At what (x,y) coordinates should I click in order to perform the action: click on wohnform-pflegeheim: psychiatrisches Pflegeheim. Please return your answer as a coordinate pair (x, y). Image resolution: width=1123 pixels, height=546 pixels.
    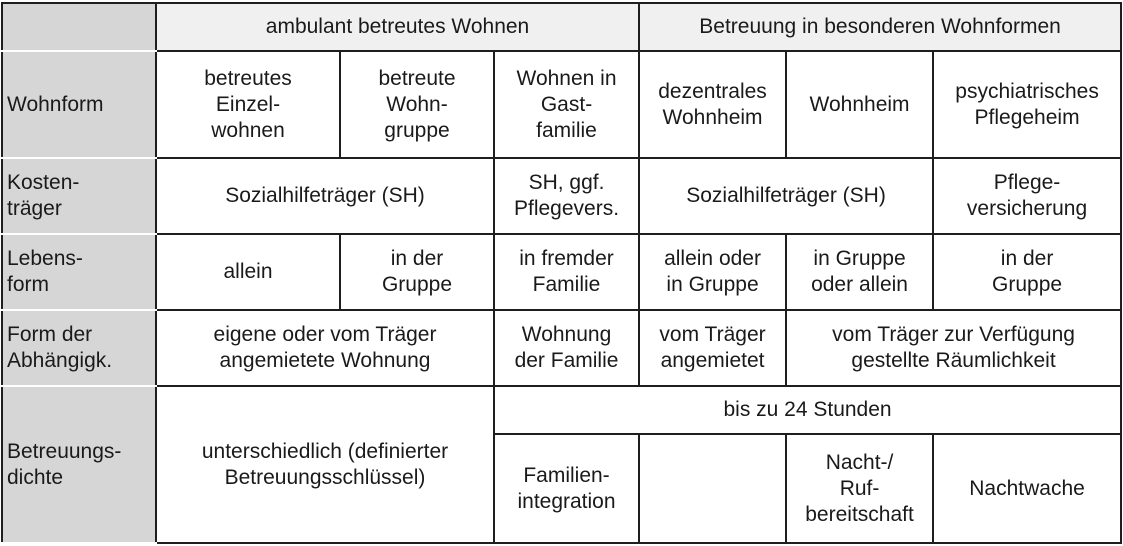
    Looking at the image, I should click on (1027, 104).